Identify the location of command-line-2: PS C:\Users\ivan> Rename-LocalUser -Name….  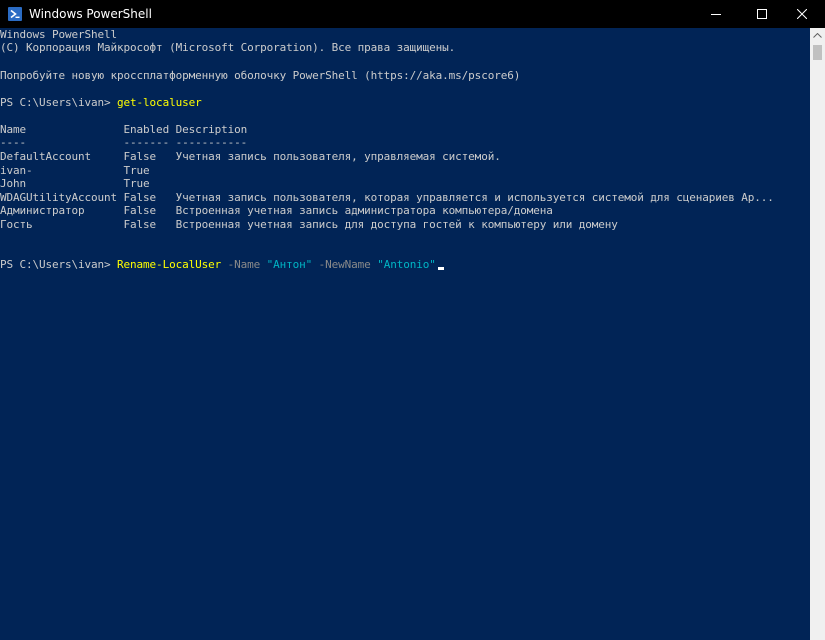
(222, 265).